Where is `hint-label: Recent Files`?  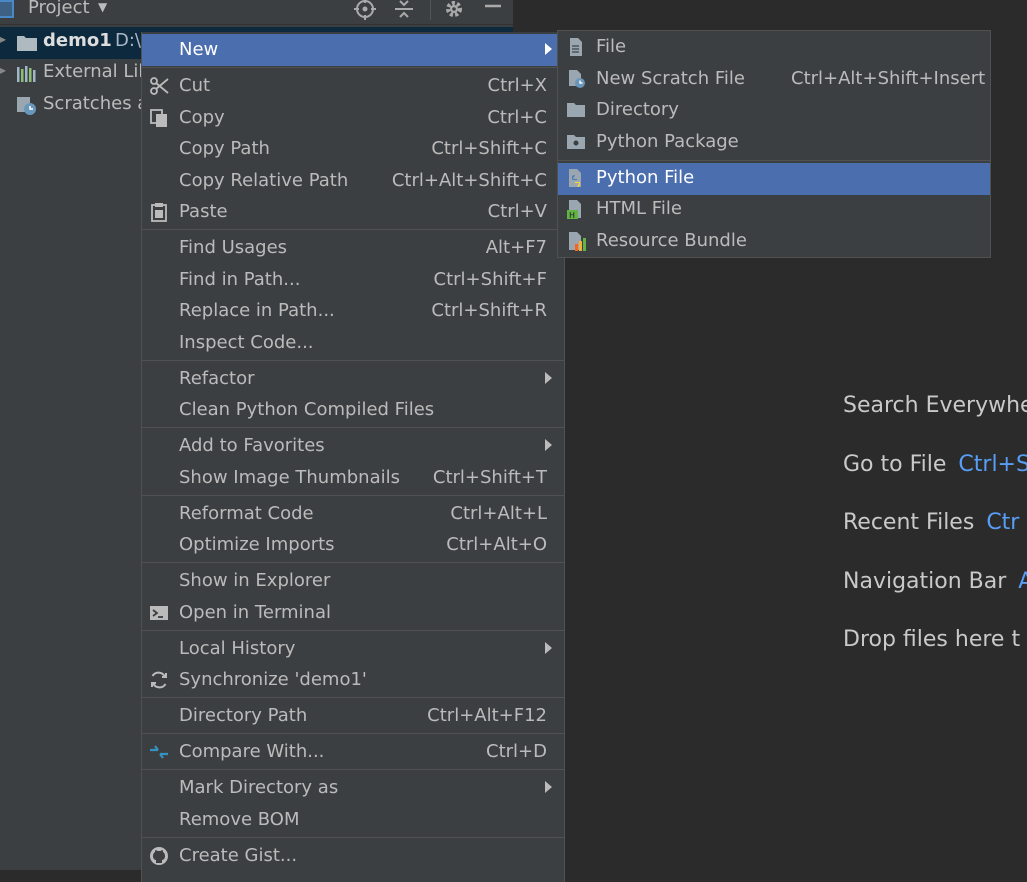
hint-label: Recent Files is located at coordinates (909, 522).